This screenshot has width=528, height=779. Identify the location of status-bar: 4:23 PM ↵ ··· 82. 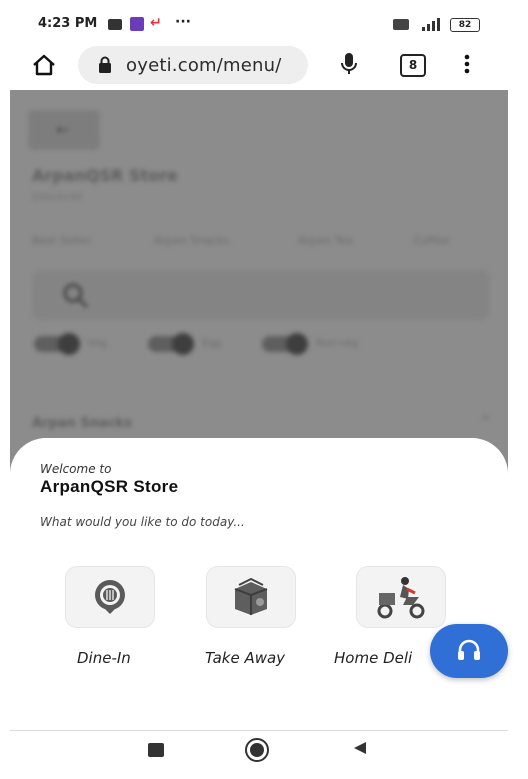
(264, 22).